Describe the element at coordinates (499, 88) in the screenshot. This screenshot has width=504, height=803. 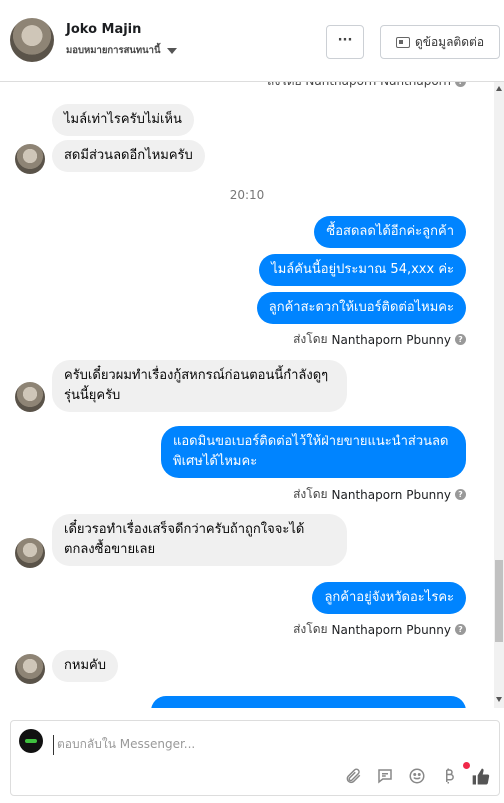
I see `scroll-up-icon` at that location.